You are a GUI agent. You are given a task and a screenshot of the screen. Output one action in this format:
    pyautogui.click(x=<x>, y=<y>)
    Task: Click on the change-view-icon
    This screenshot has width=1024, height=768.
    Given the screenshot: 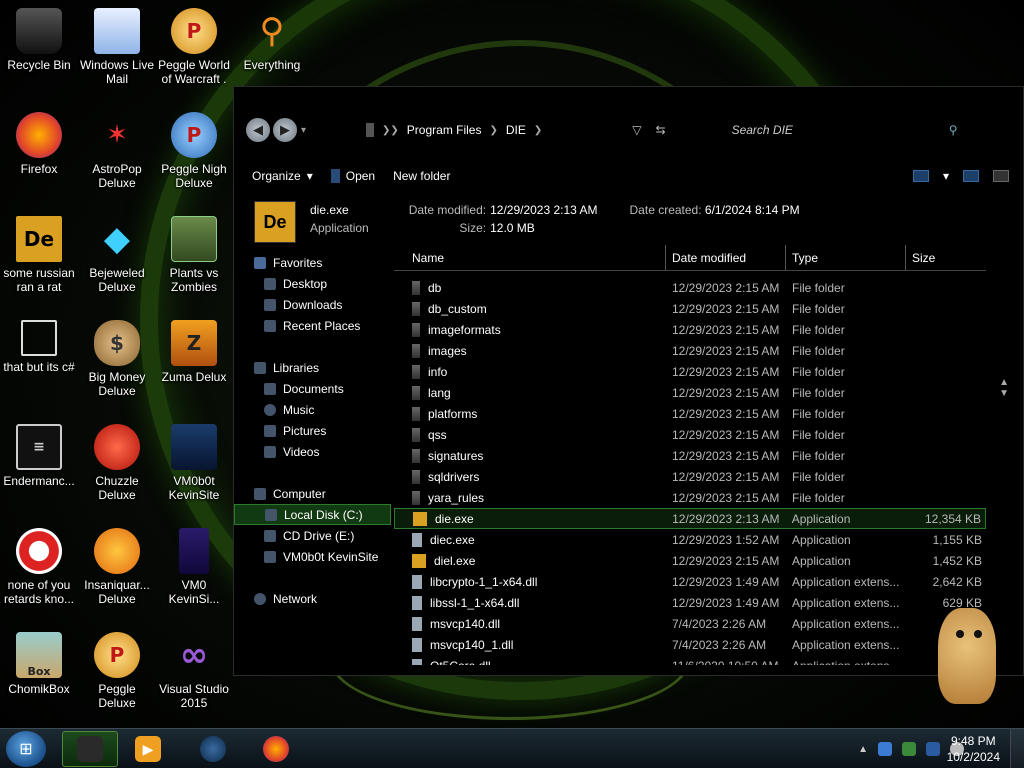 What is the action you would take?
    pyautogui.click(x=920, y=176)
    